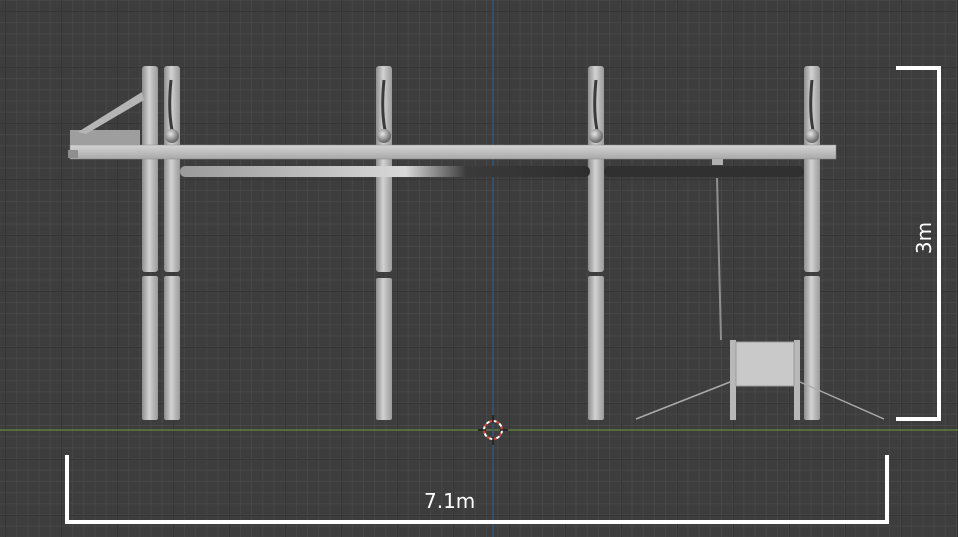  What do you see at coordinates (172, 243) in the screenshot?
I see `post-left-inner` at bounding box center [172, 243].